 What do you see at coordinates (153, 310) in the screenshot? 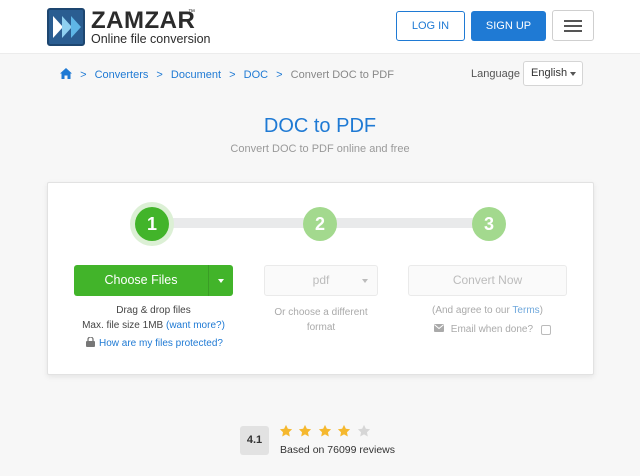
I see `drag-drop-text: Drag & drop files` at bounding box center [153, 310].